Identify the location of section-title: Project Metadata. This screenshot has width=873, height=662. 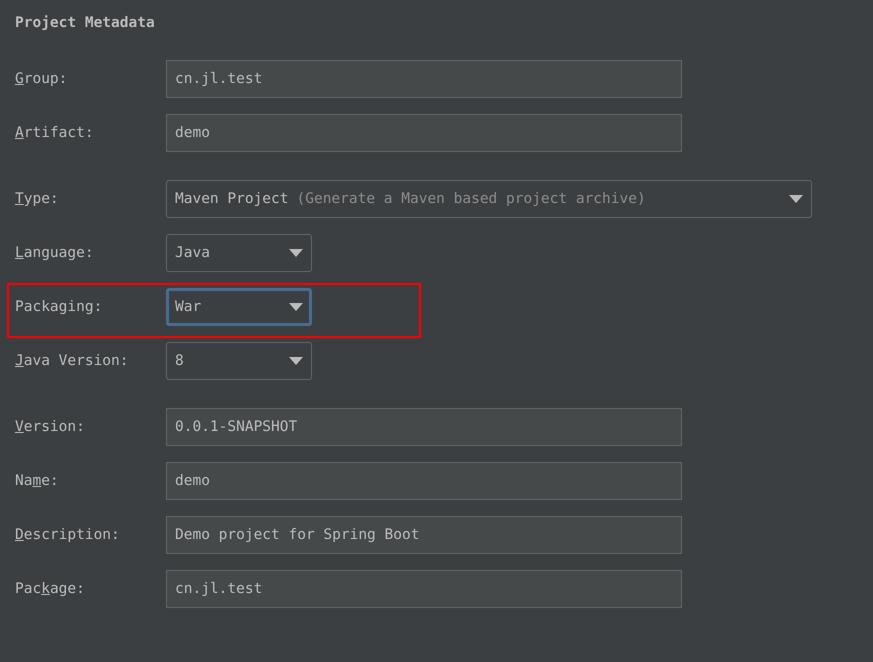
(85, 23).